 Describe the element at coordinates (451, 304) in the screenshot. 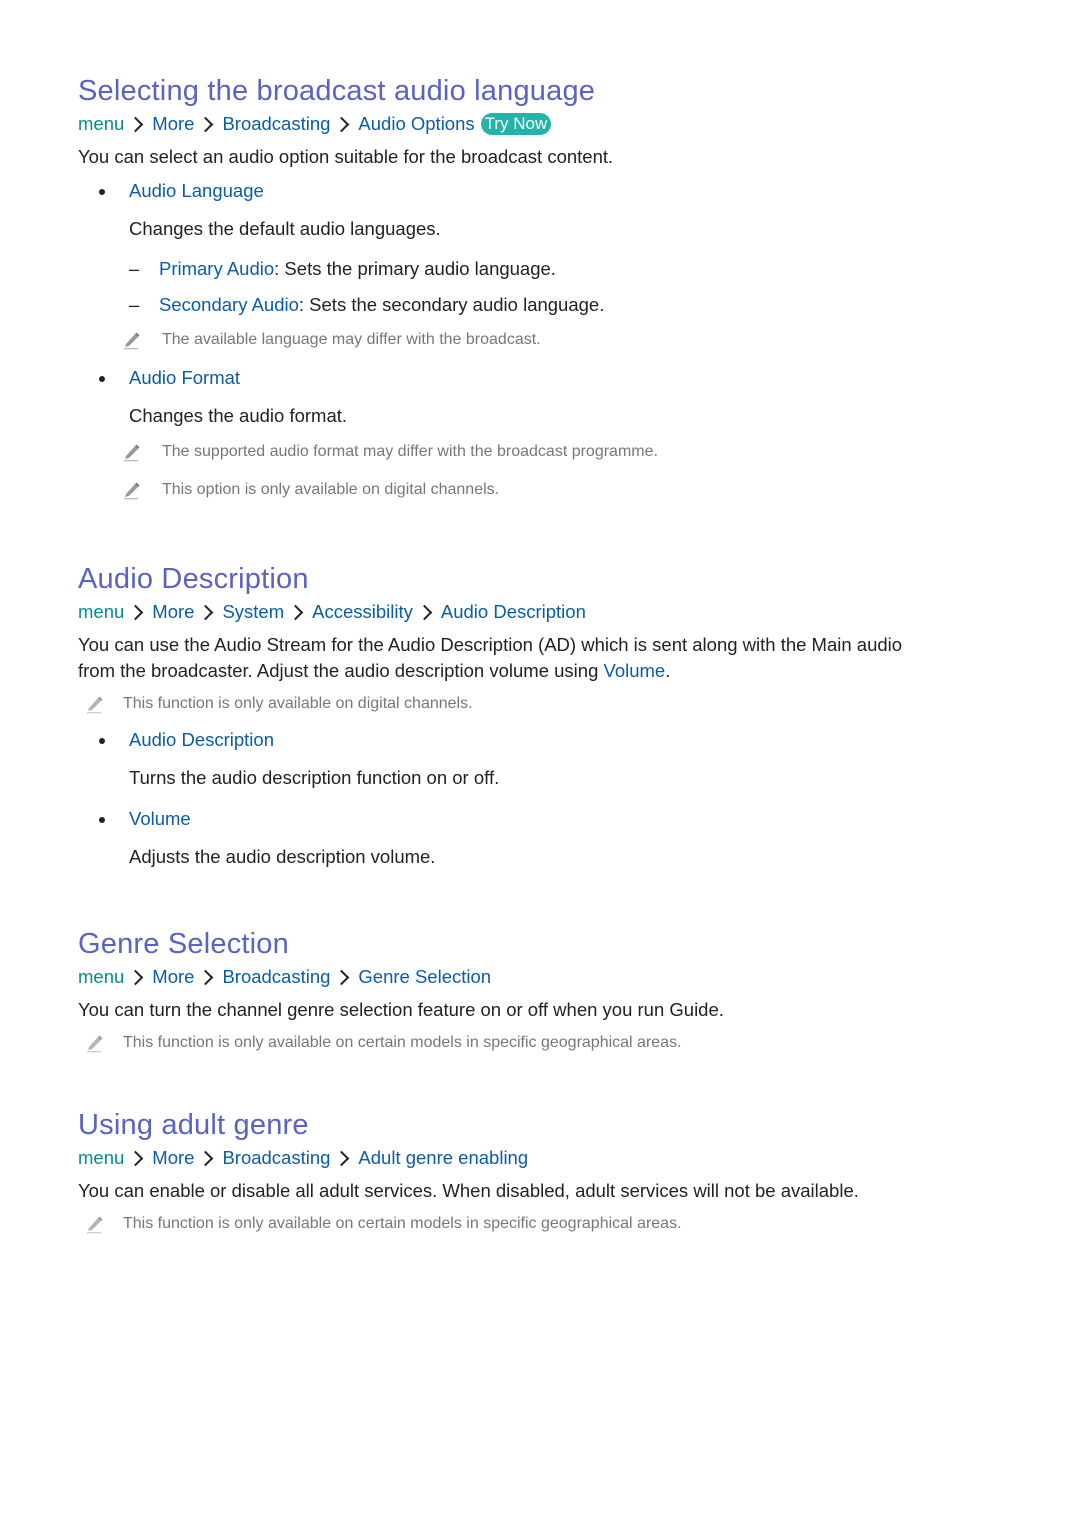

I see `sub-item-text: : Sets the secondary audio language.` at that location.